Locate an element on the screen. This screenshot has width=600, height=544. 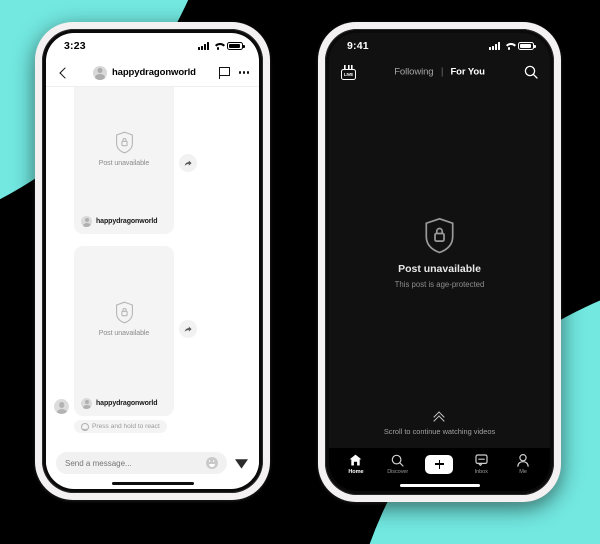
post-unavailable-title: Post unavailable is located at coordinates (439, 268).